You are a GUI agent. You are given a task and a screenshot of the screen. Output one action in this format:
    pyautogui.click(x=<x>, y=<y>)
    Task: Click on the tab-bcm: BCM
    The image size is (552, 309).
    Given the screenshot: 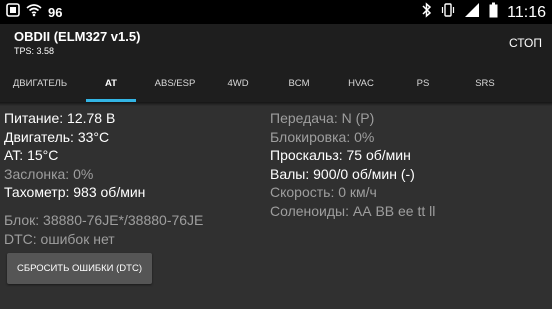 What is the action you would take?
    pyautogui.click(x=299, y=83)
    